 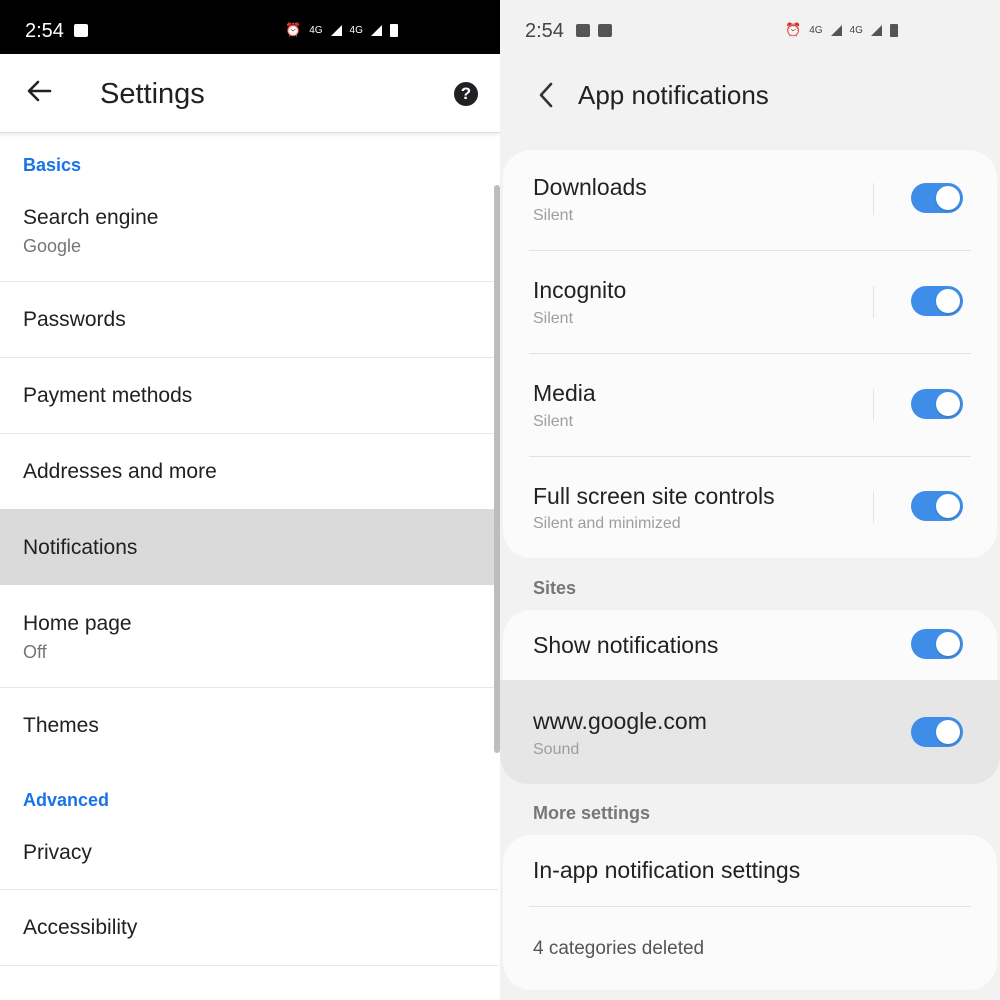 What do you see at coordinates (77, 623) in the screenshot?
I see `item-label: Home page` at bounding box center [77, 623].